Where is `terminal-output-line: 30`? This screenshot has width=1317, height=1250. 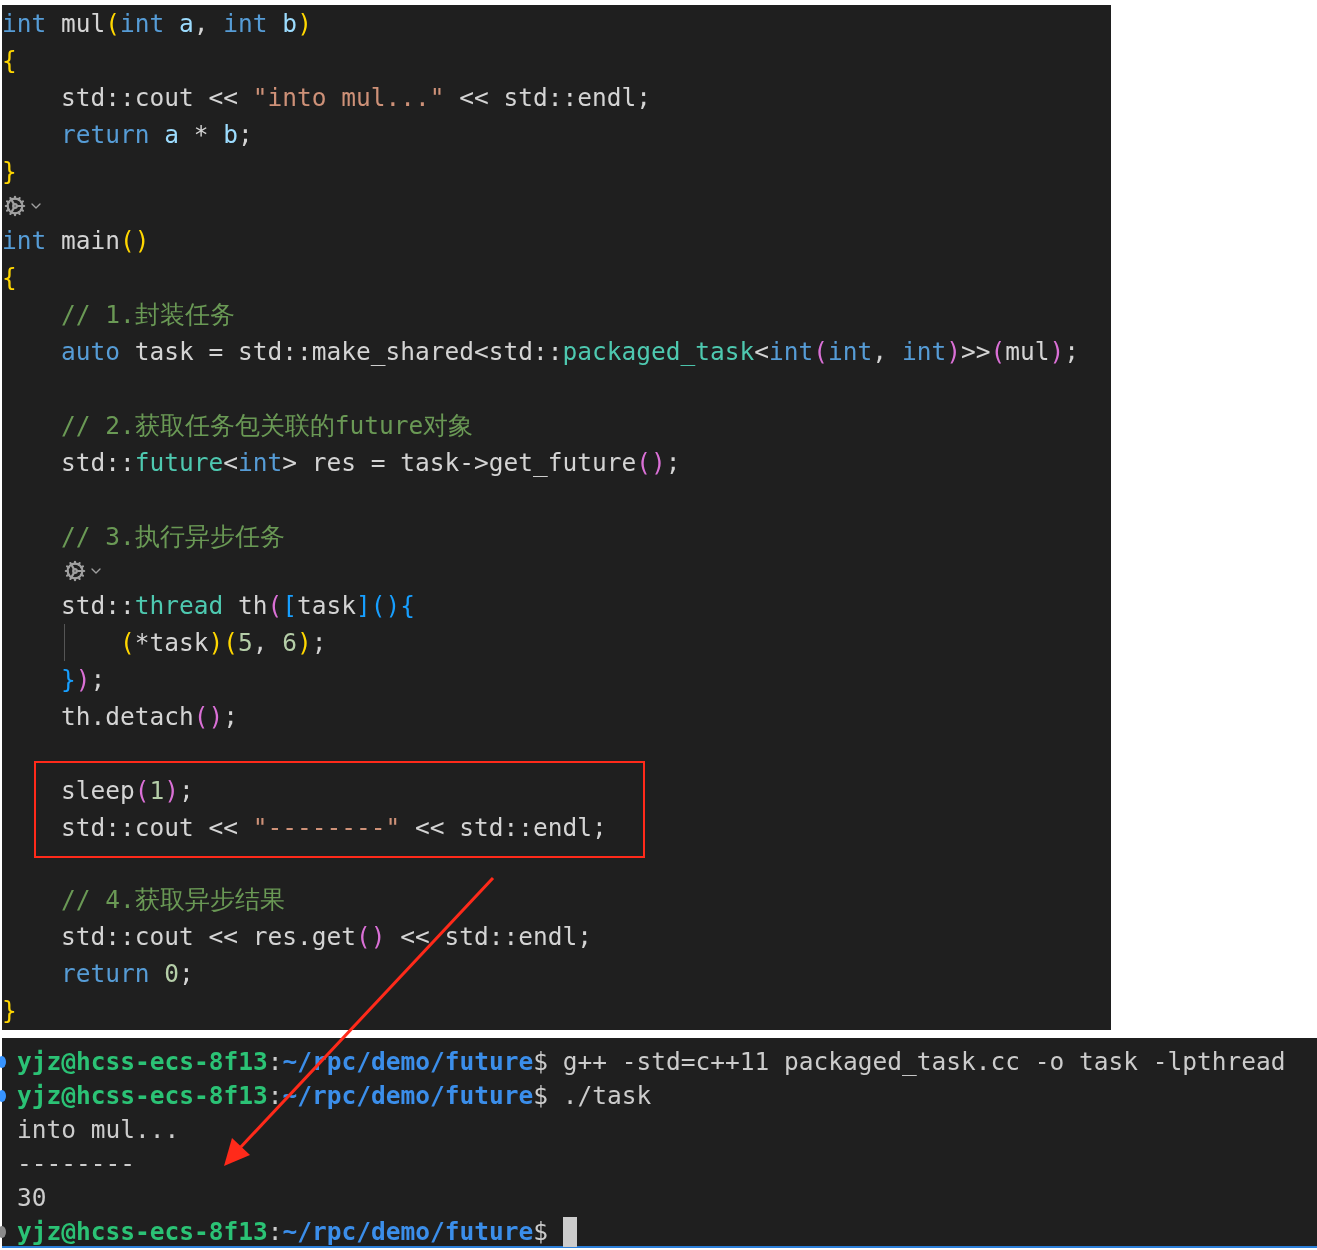 terminal-output-line: 30 is located at coordinates (32, 1198).